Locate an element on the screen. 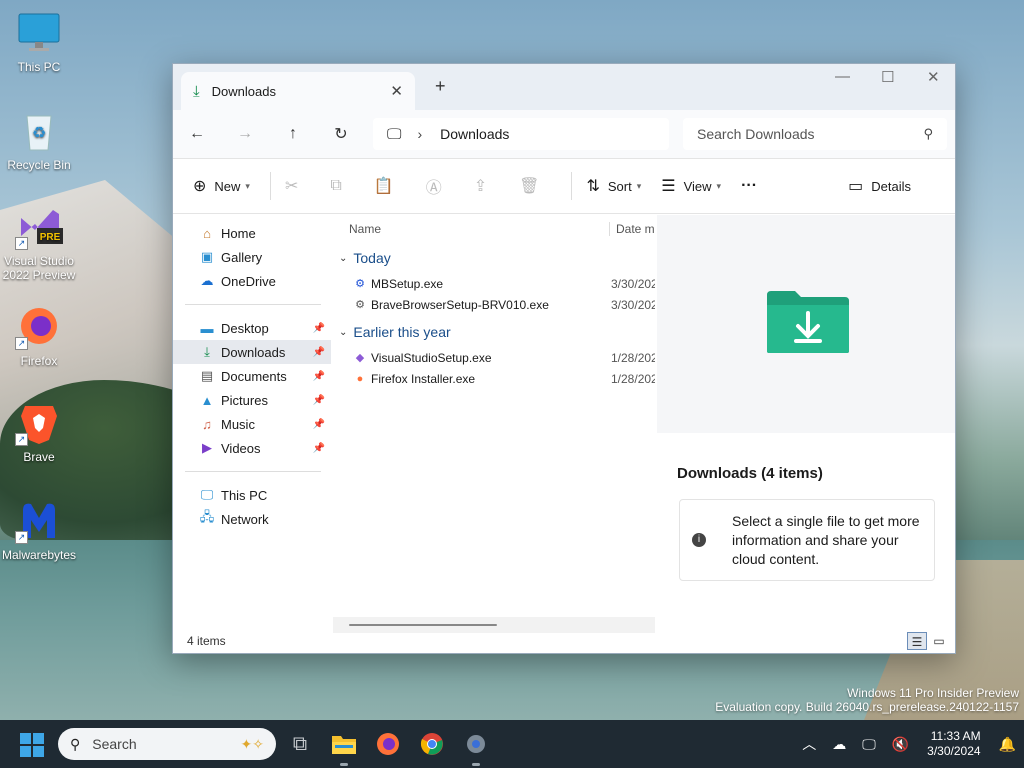  sidebar-item-onedrive: ☁ OneDrive is located at coordinates (252, 281).